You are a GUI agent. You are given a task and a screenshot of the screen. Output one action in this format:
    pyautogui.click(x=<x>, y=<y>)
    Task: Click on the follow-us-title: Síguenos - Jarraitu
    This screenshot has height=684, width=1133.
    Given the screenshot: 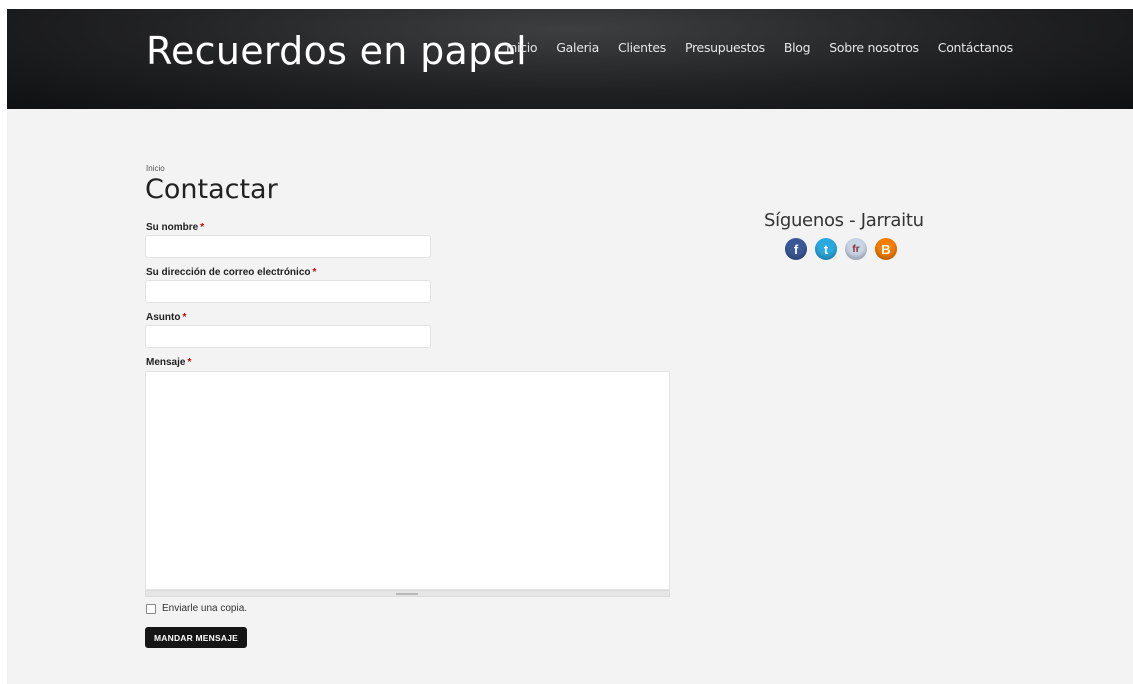 What is the action you would take?
    pyautogui.click(x=844, y=220)
    